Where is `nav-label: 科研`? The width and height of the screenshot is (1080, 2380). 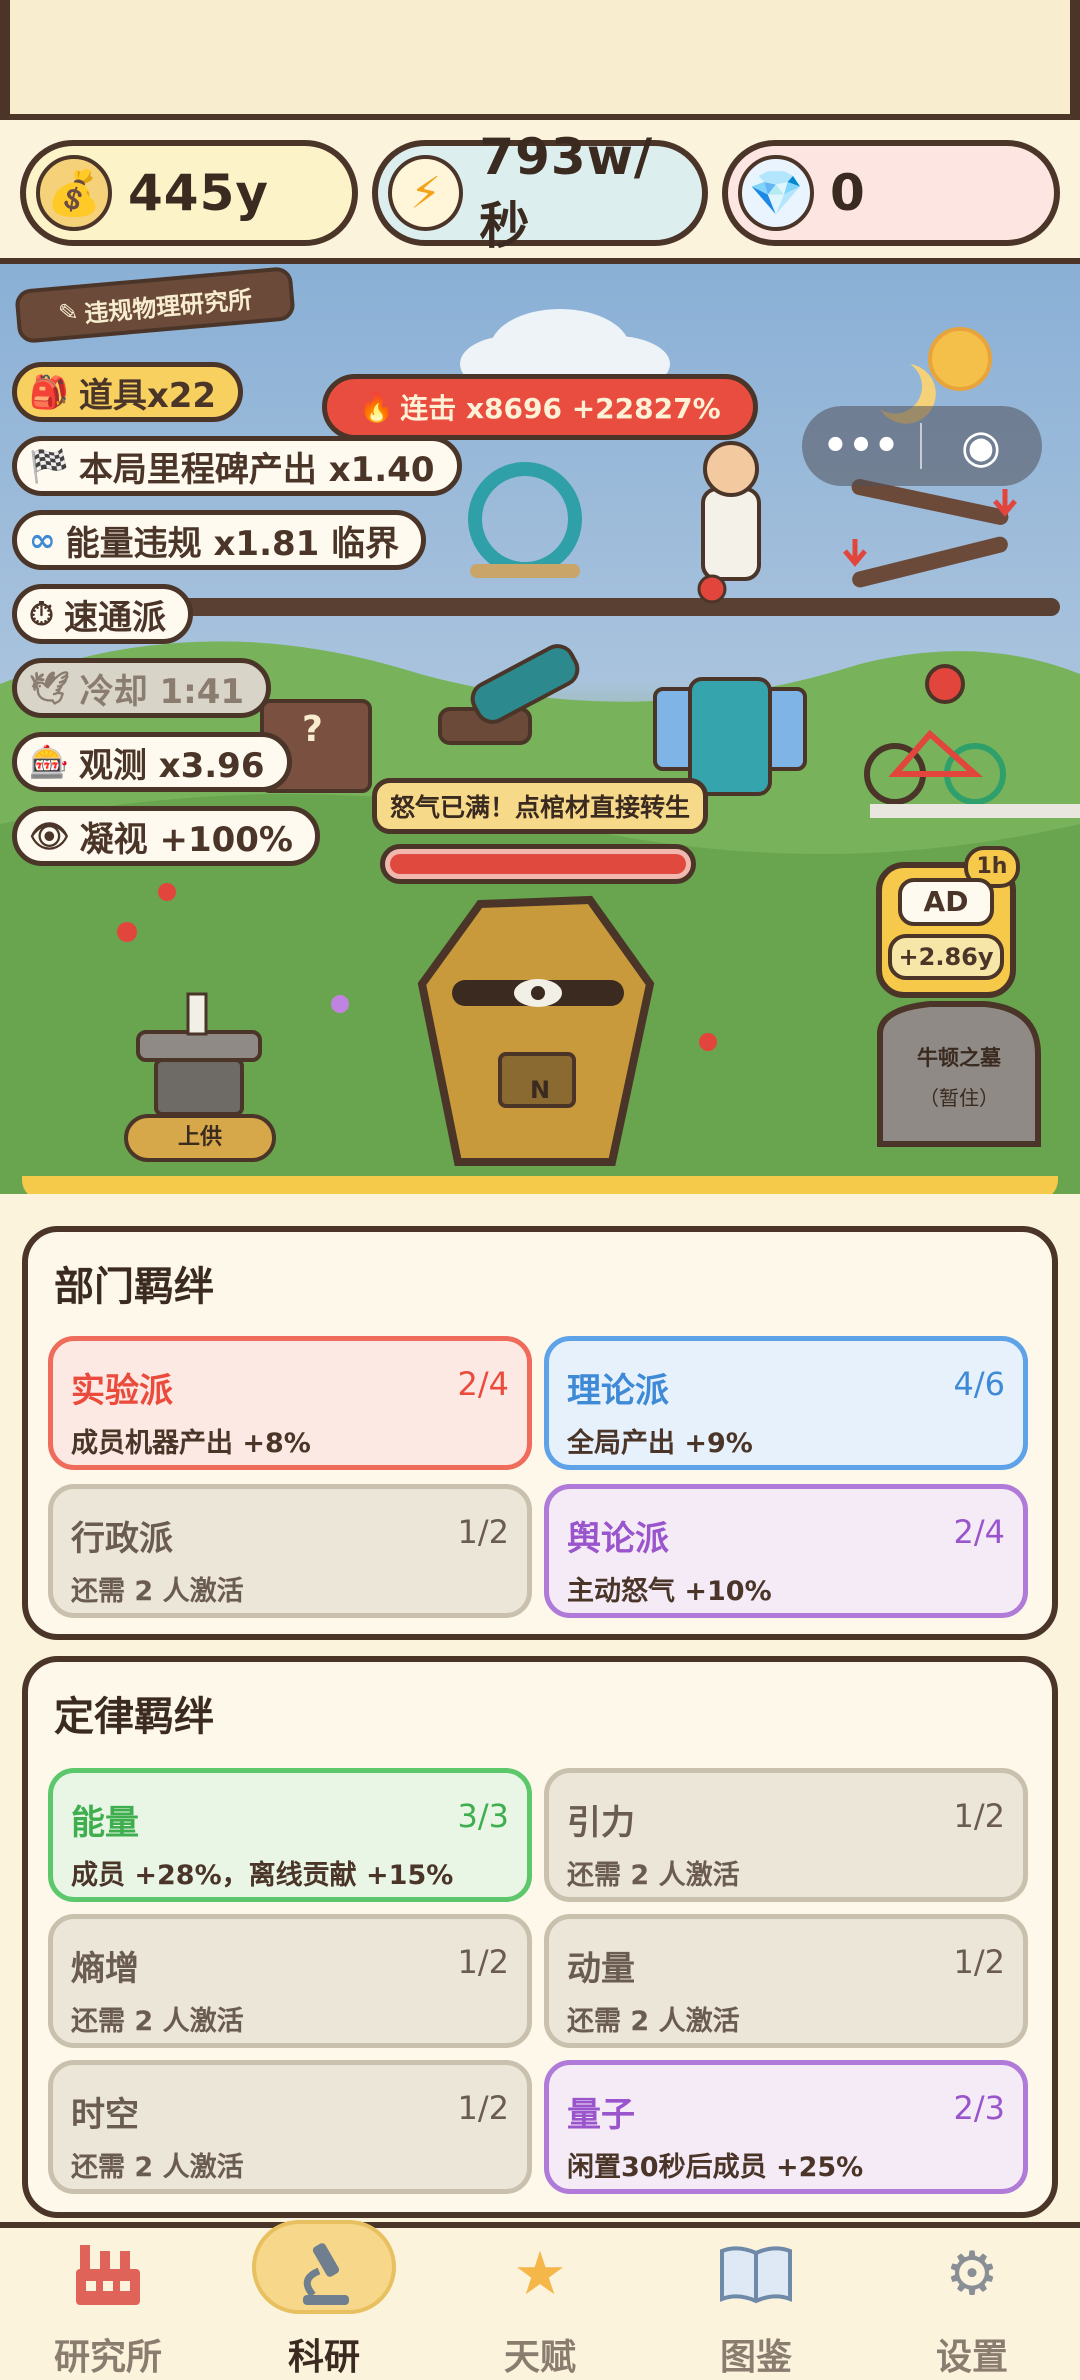
nav-label: 科研 is located at coordinates (323, 2357).